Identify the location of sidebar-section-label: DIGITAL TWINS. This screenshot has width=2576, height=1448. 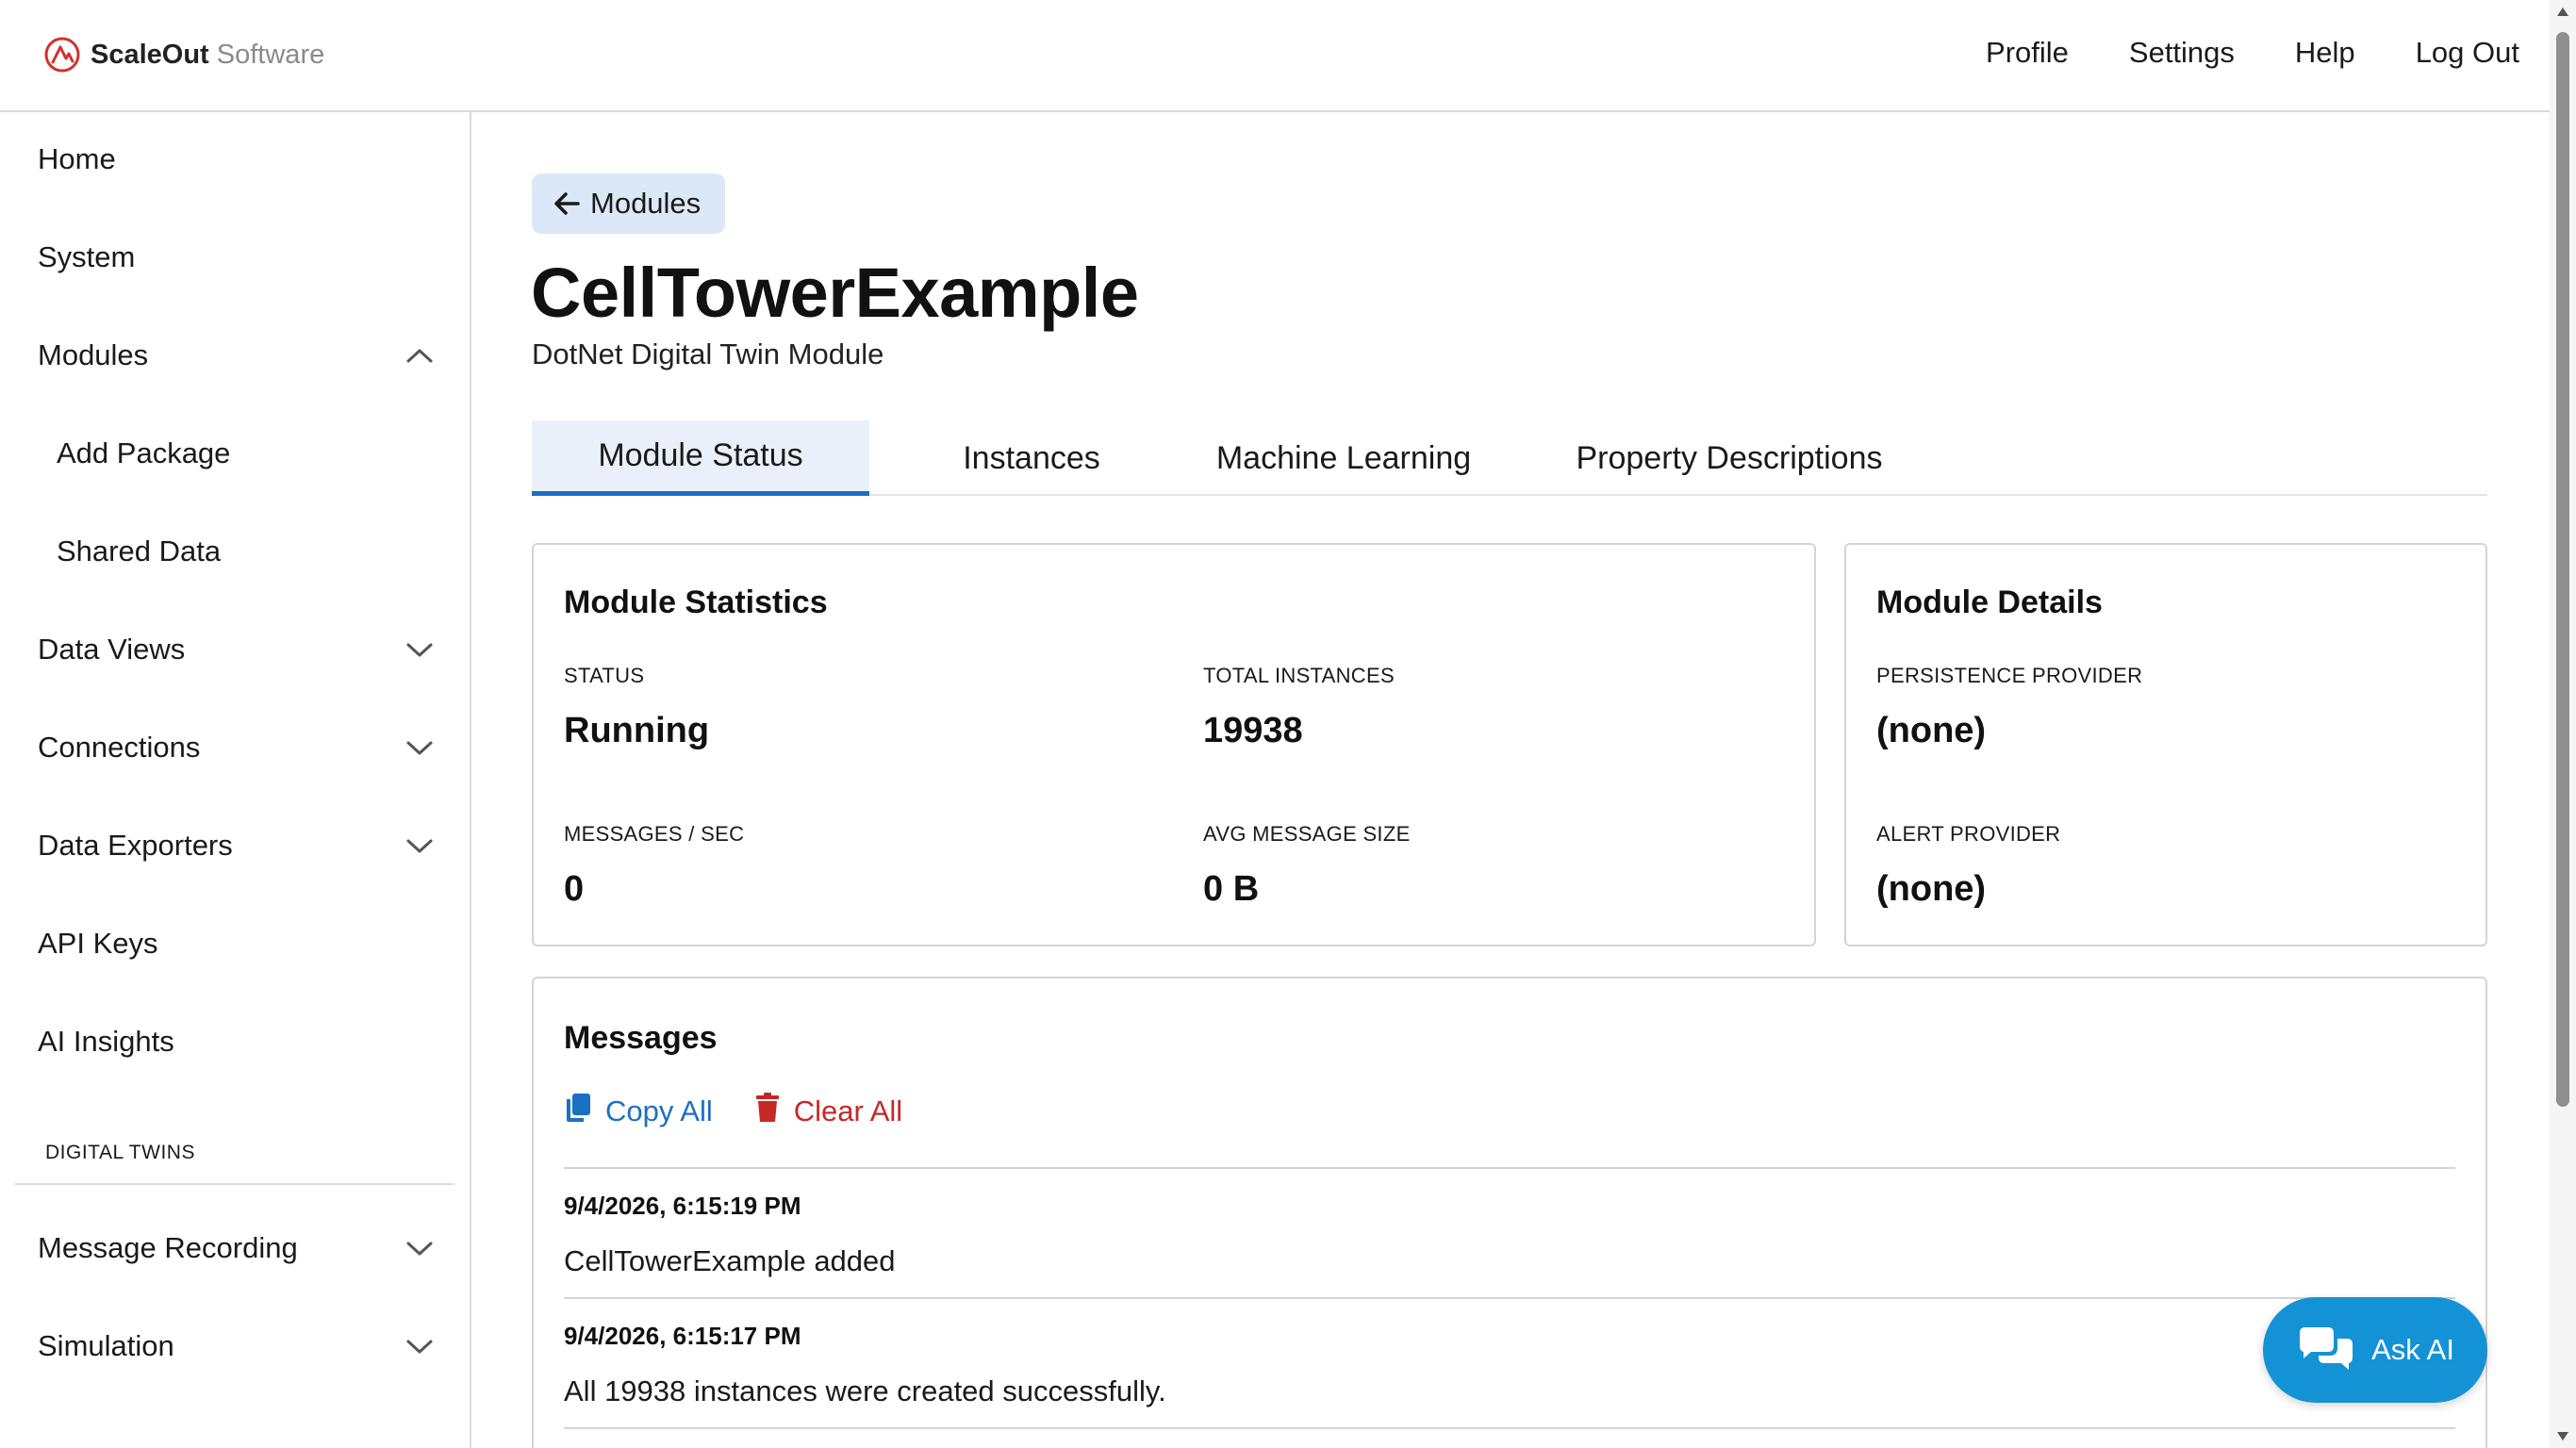
(120, 1152).